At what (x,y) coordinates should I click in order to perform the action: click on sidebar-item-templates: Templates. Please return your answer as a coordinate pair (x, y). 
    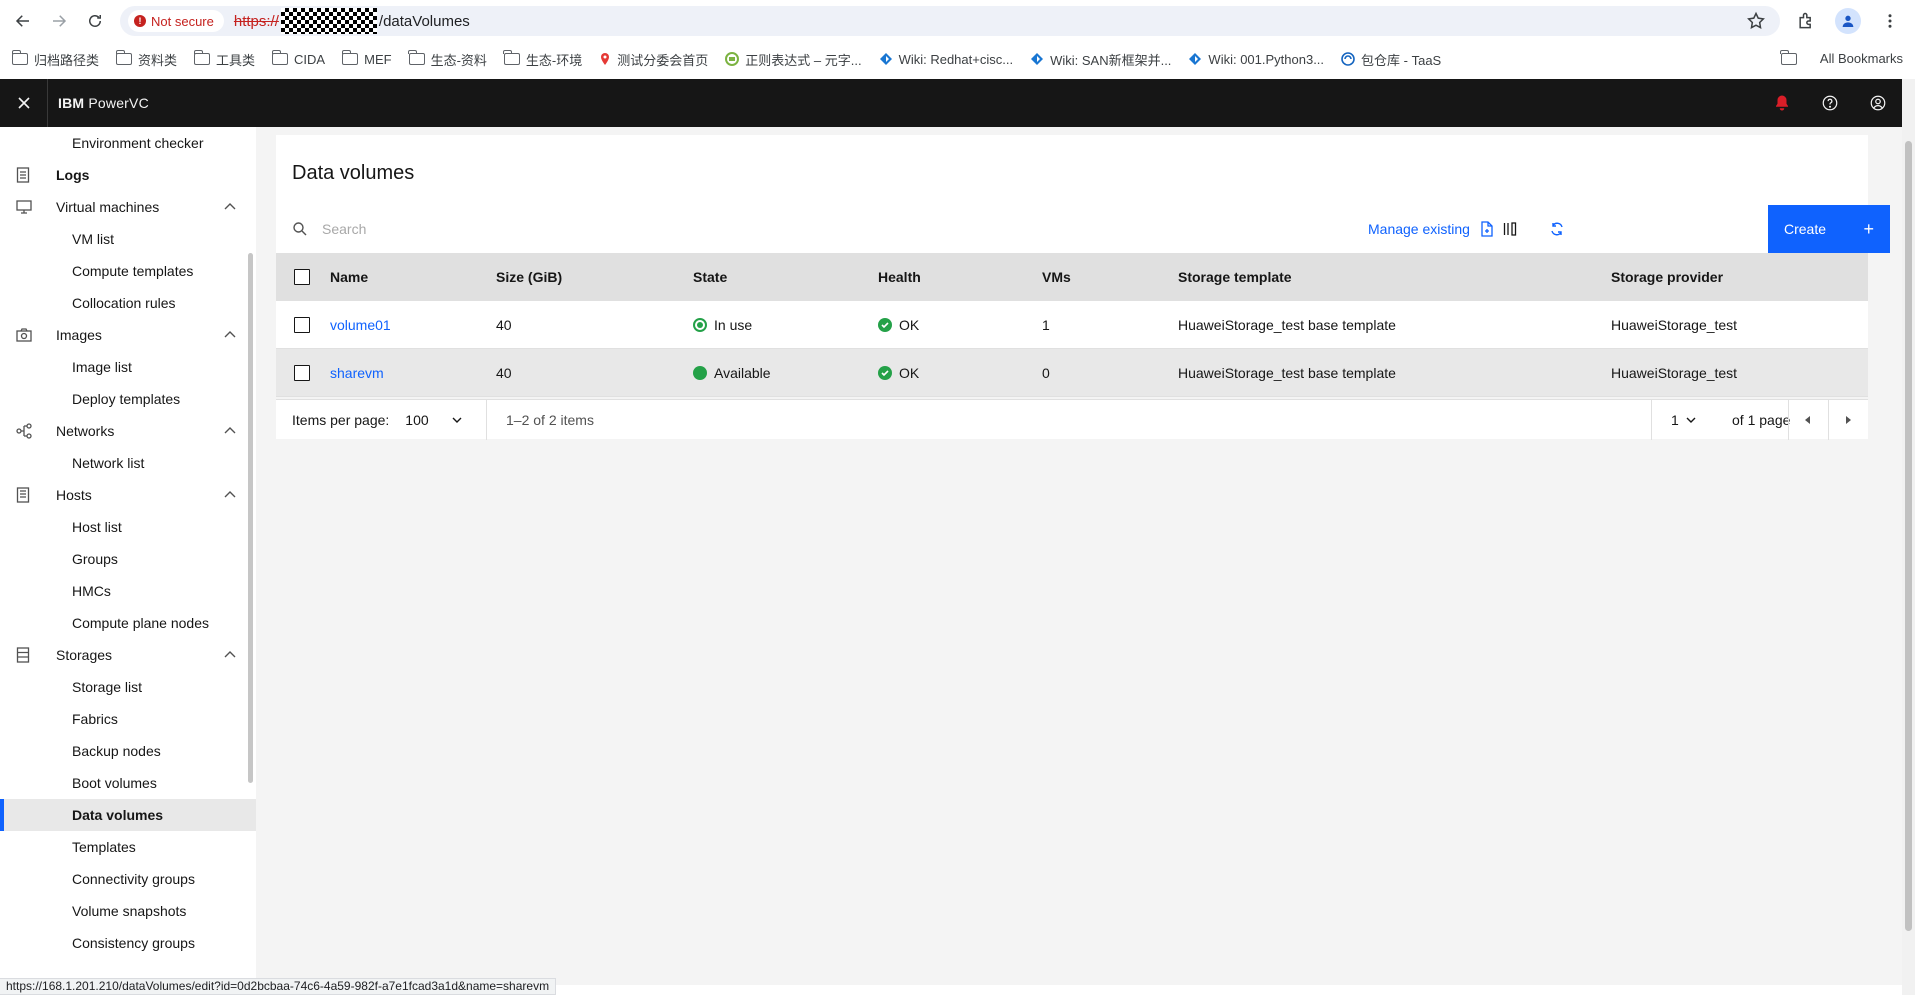
    Looking at the image, I should click on (128, 847).